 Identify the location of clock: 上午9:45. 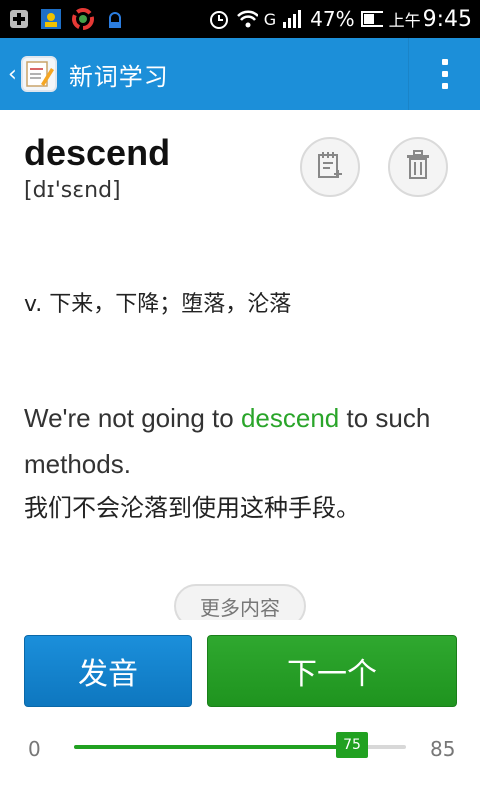
(430, 19).